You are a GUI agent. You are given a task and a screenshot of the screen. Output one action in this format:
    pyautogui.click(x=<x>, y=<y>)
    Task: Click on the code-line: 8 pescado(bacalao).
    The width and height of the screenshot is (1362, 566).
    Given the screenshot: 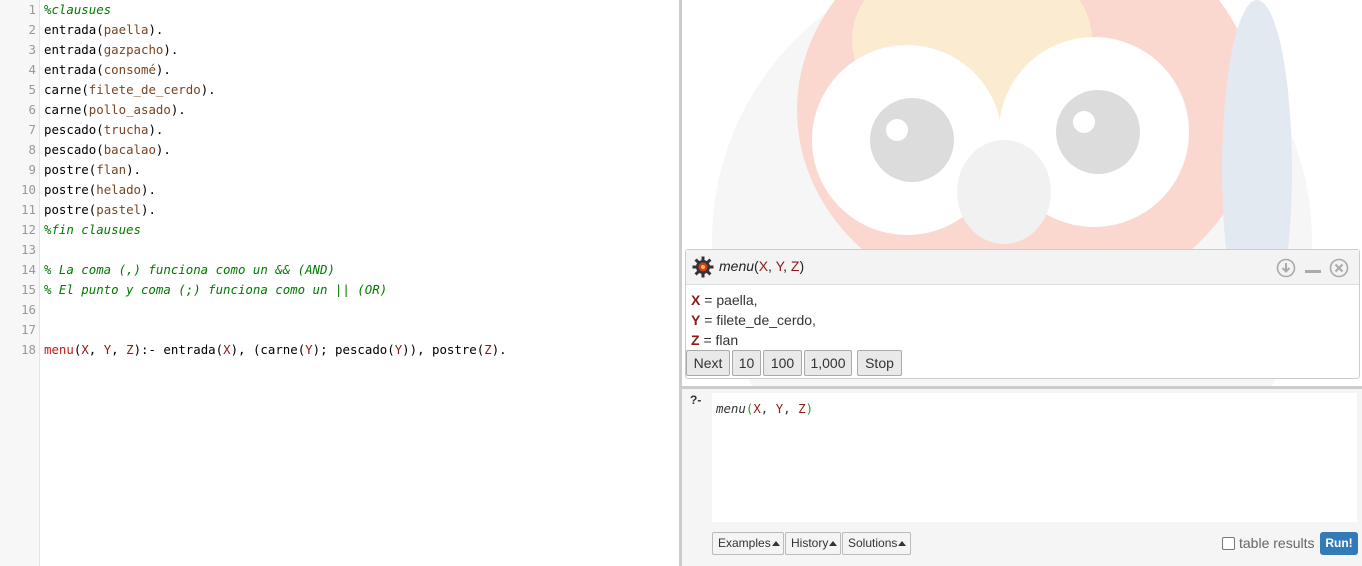 What is the action you would take?
    pyautogui.click(x=339, y=150)
    